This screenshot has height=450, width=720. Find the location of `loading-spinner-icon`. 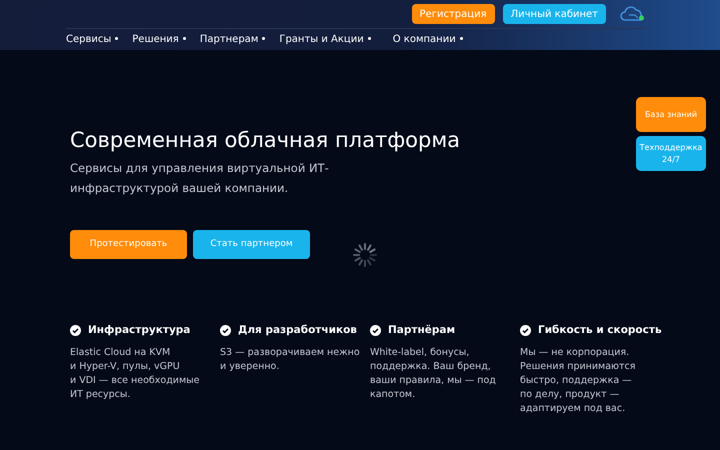

loading-spinner-icon is located at coordinates (365, 255).